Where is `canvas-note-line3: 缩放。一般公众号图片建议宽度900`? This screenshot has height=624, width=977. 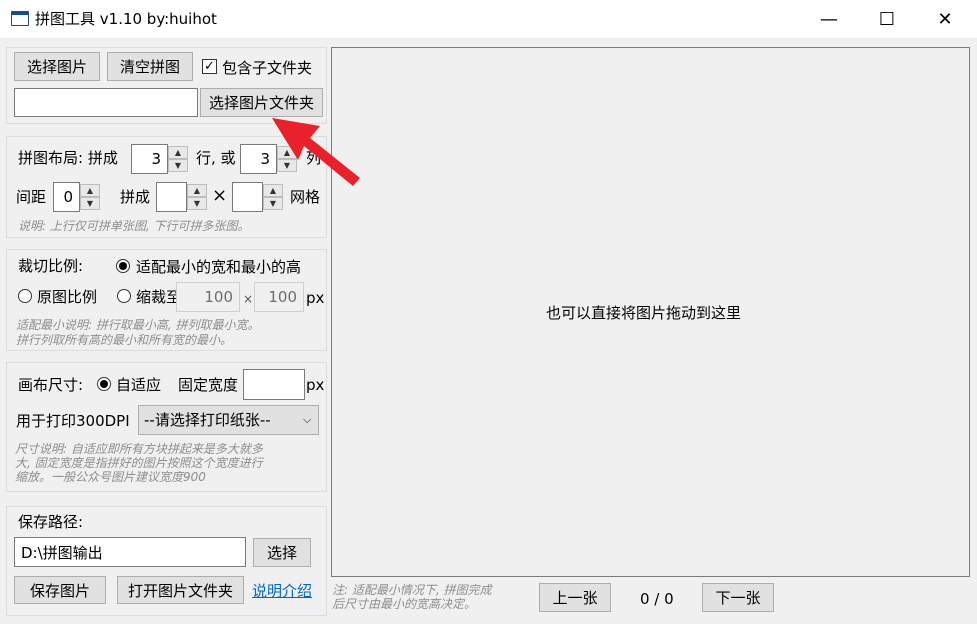
canvas-note-line3: 缩放。一般公众号图片建议宽度900 is located at coordinates (110, 477).